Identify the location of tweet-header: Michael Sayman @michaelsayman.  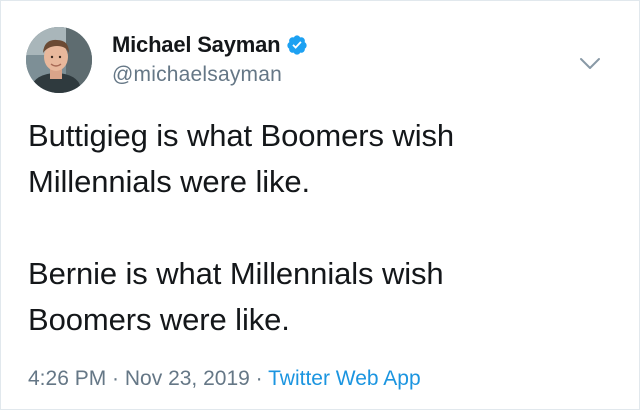
(322, 60).